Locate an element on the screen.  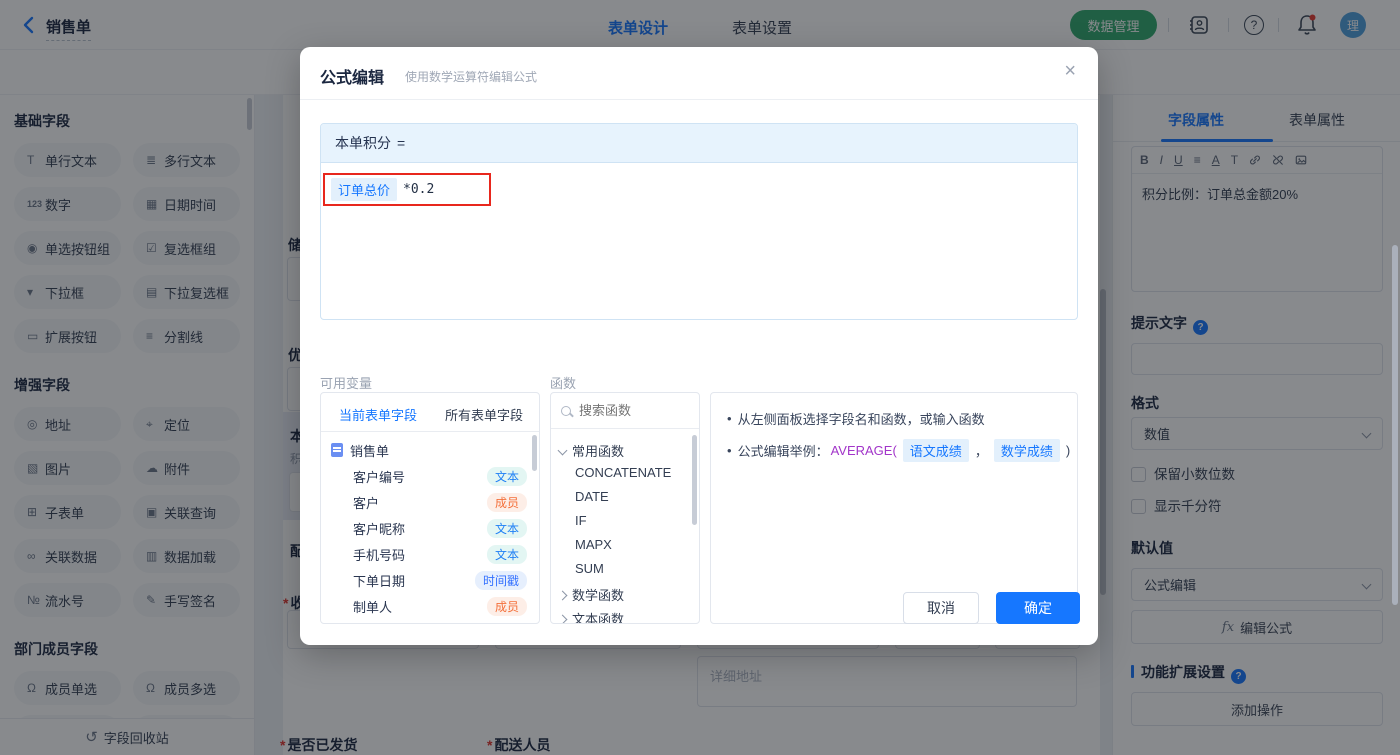
equals-sign: = is located at coordinates (401, 143).